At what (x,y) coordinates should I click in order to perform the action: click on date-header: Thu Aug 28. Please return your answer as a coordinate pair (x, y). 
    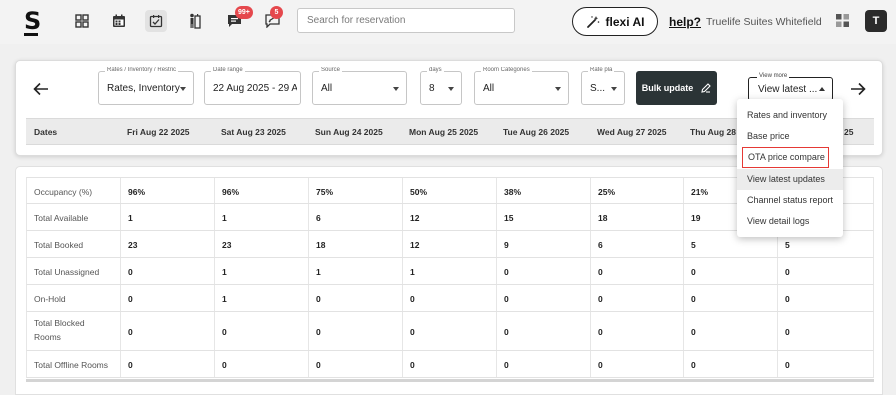
    Looking at the image, I should click on (713, 132).